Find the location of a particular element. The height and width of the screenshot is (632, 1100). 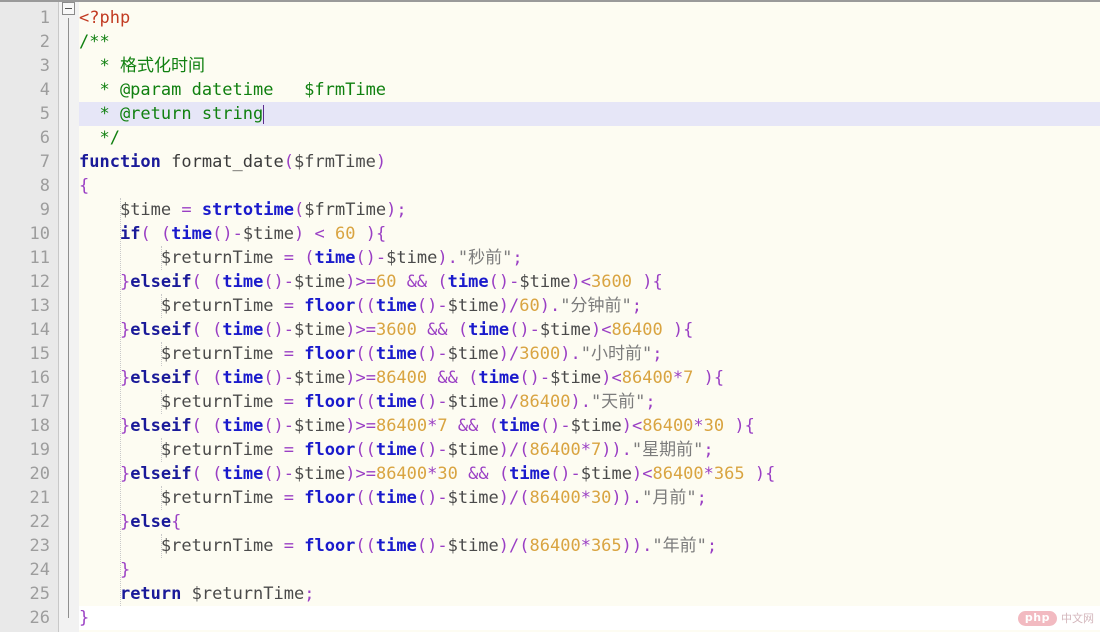

code-line: <?php is located at coordinates (104, 18).